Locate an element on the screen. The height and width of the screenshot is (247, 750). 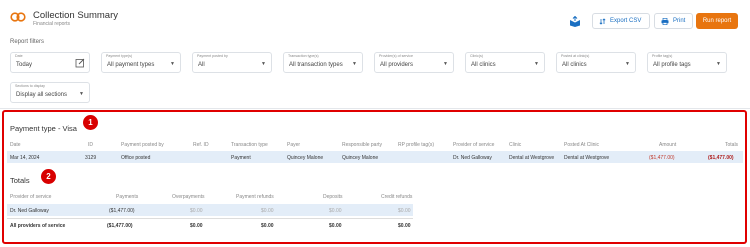
column-header: Posted At Clinic is located at coordinates (582, 145).